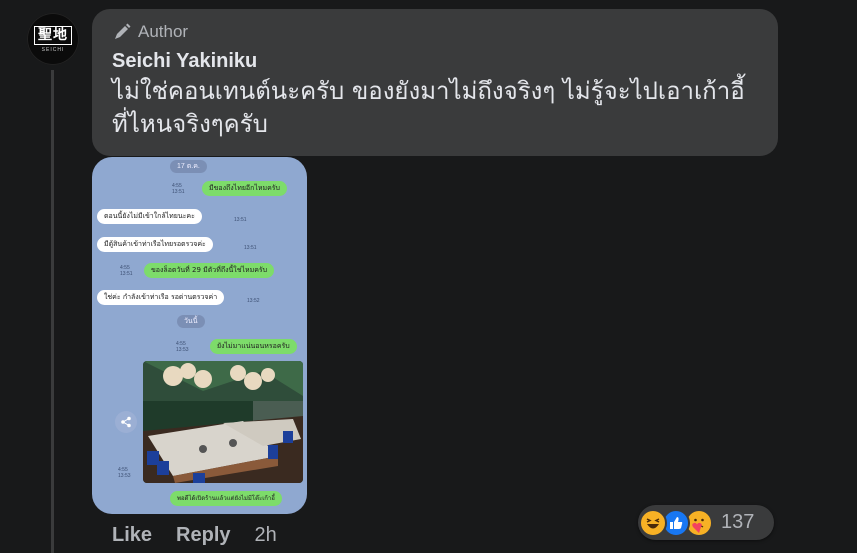 The image size is (857, 553). I want to click on commenter-name: Seichi Yakiniku, so click(435, 61).